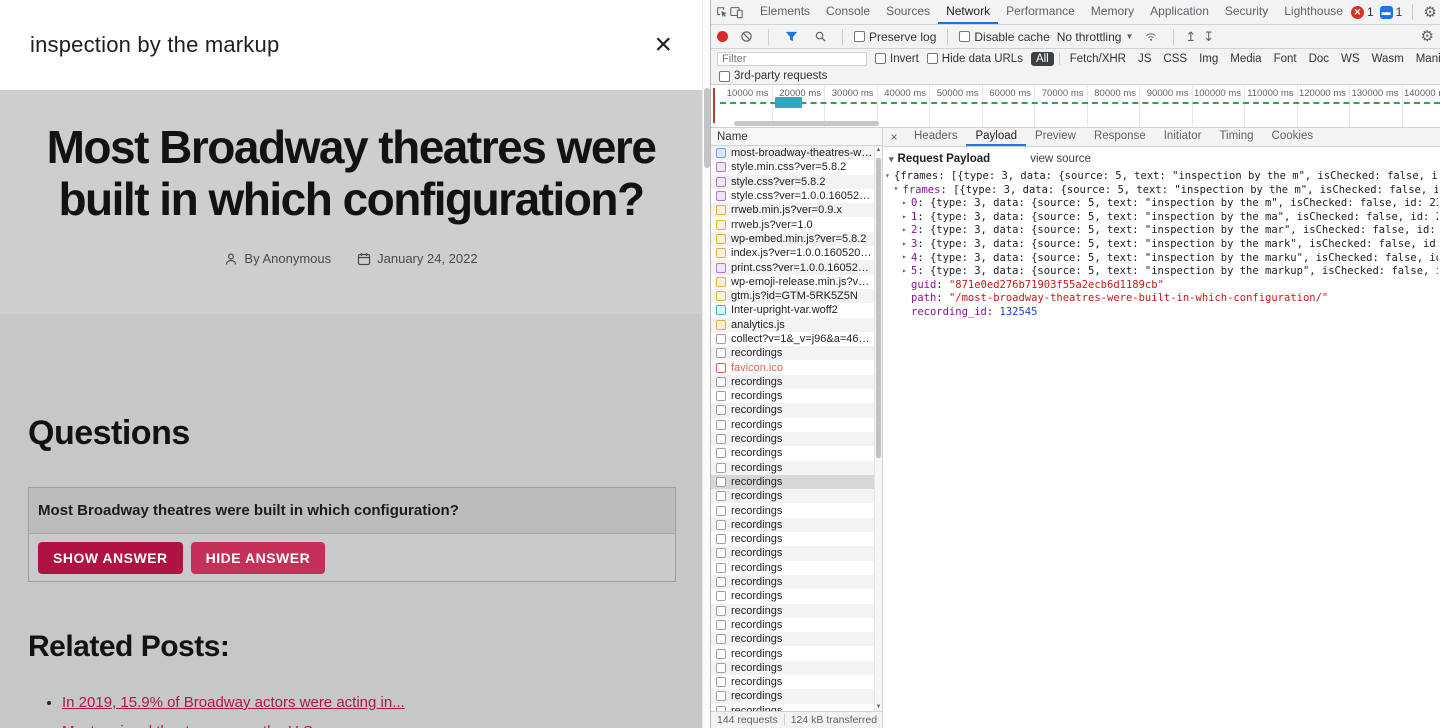 The height and width of the screenshot is (728, 1440). Describe the element at coordinates (820, 37) in the screenshot. I see `search-icon` at that location.